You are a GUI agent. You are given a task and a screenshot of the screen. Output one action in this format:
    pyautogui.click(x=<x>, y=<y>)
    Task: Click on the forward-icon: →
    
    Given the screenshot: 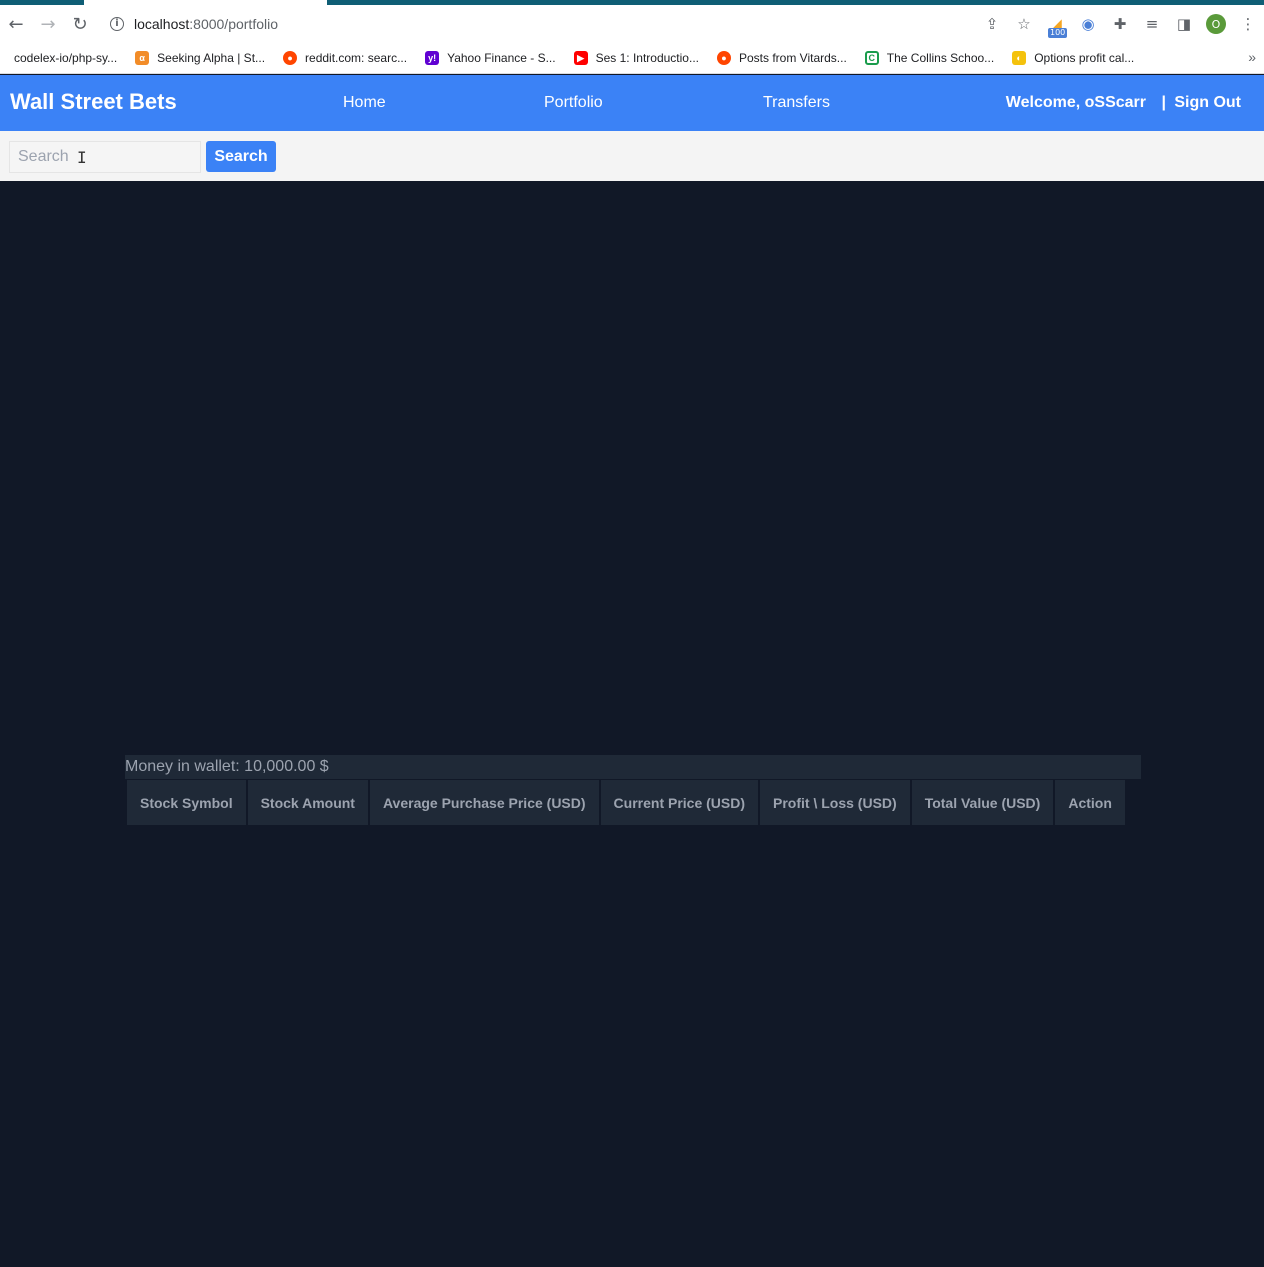 What is the action you would take?
    pyautogui.click(x=48, y=24)
    